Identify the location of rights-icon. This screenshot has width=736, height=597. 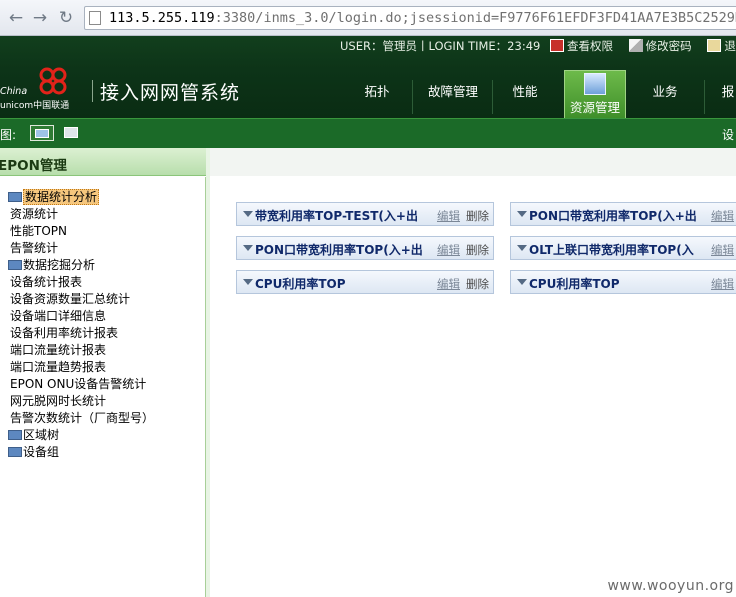
(557, 45).